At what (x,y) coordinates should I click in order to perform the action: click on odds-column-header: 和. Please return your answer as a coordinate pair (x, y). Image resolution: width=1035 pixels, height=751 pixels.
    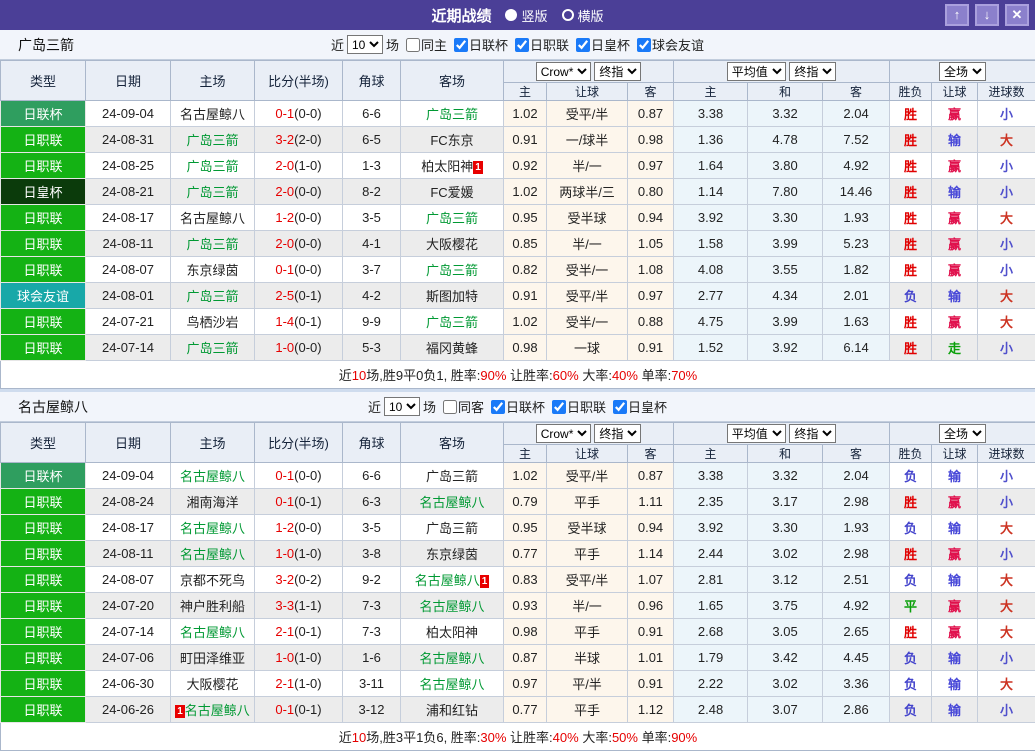
    Looking at the image, I should click on (785, 92).